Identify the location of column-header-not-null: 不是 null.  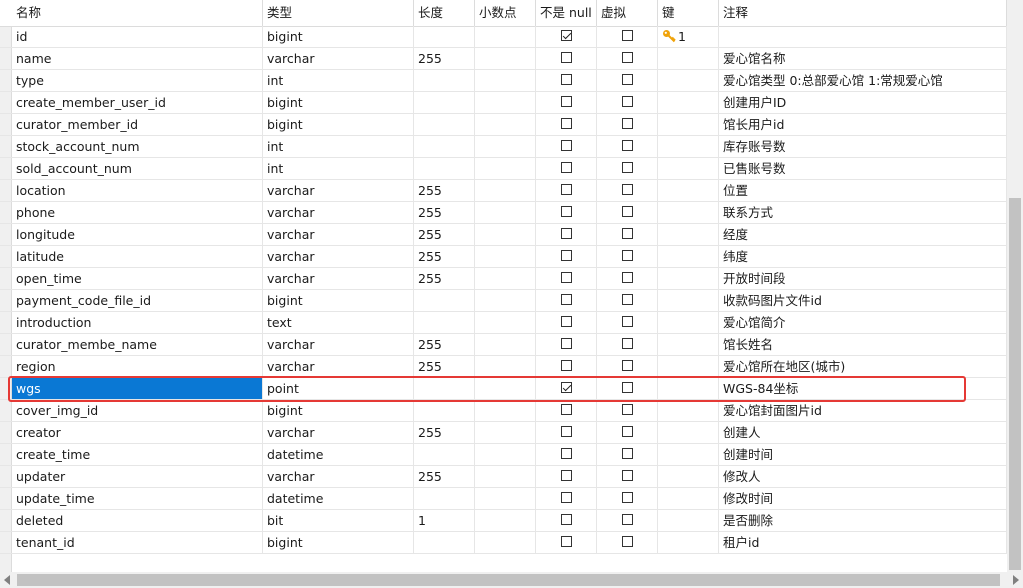
(566, 13).